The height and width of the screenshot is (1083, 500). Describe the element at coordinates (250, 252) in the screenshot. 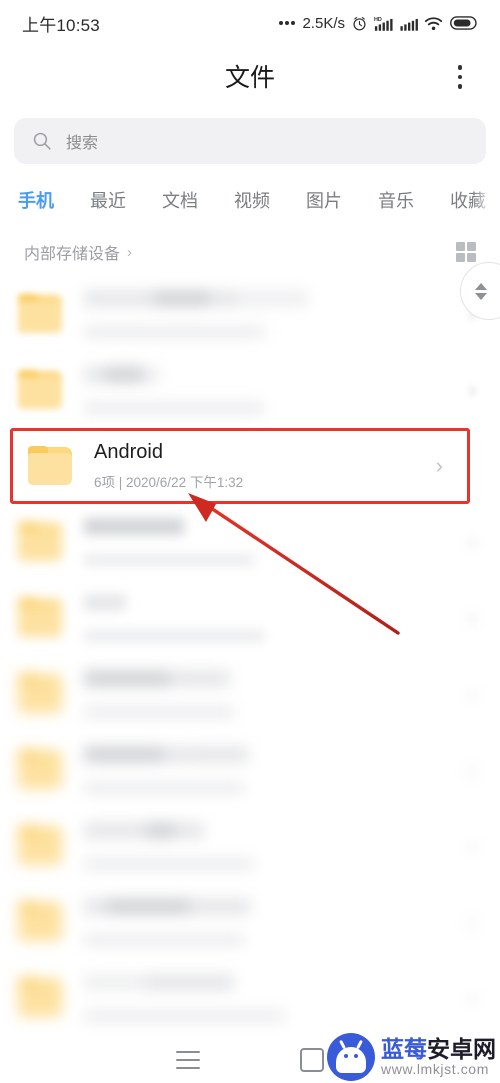

I see `breadcrumb-row: 内部存储设备 ›` at that location.